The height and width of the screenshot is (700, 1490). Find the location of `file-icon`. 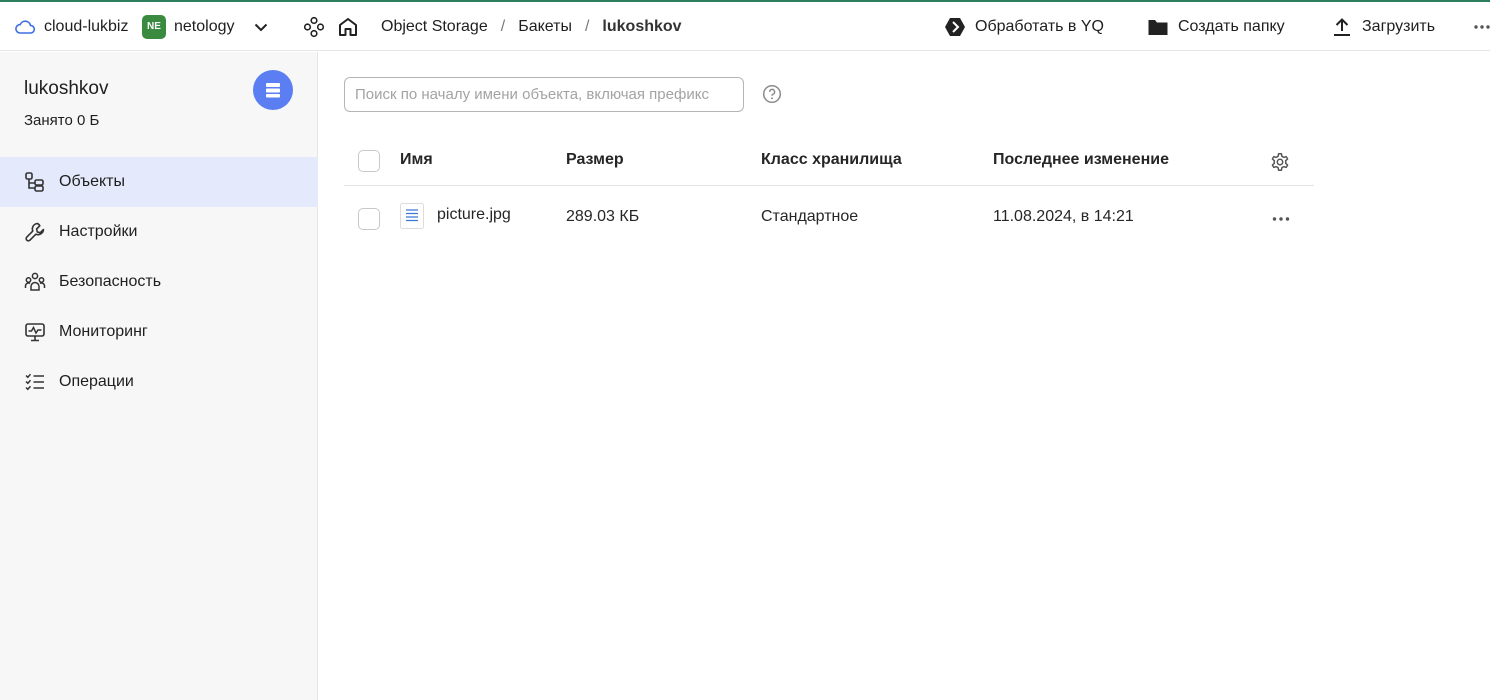

file-icon is located at coordinates (412, 216).